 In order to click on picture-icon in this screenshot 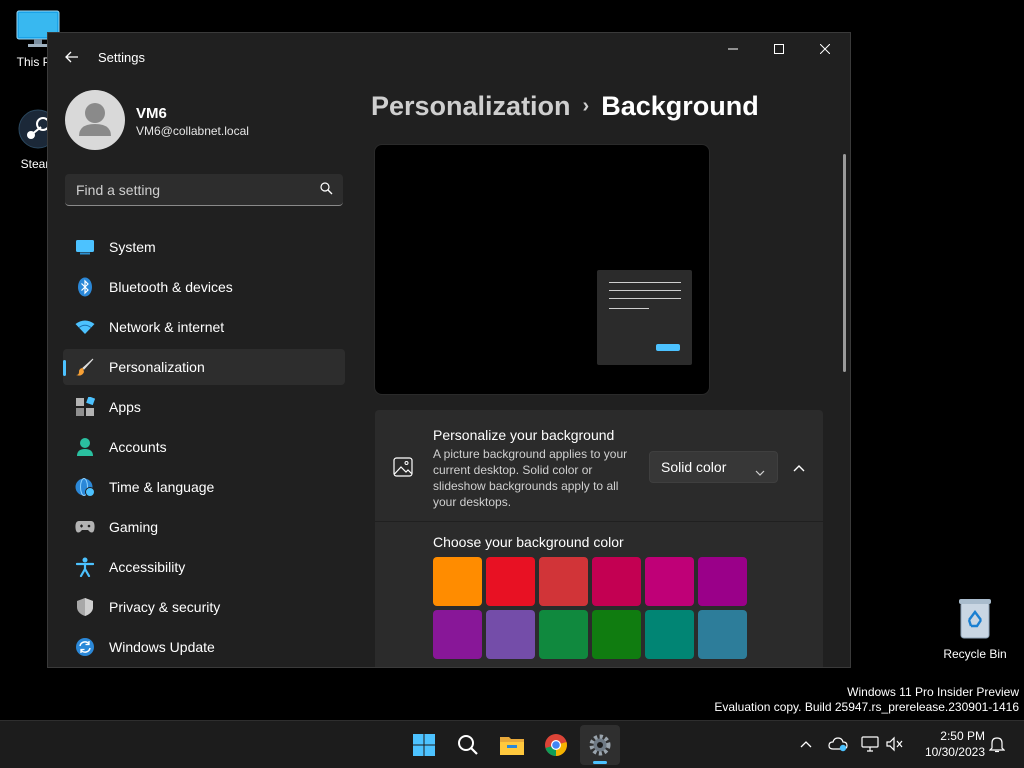, I will do `click(403, 469)`.